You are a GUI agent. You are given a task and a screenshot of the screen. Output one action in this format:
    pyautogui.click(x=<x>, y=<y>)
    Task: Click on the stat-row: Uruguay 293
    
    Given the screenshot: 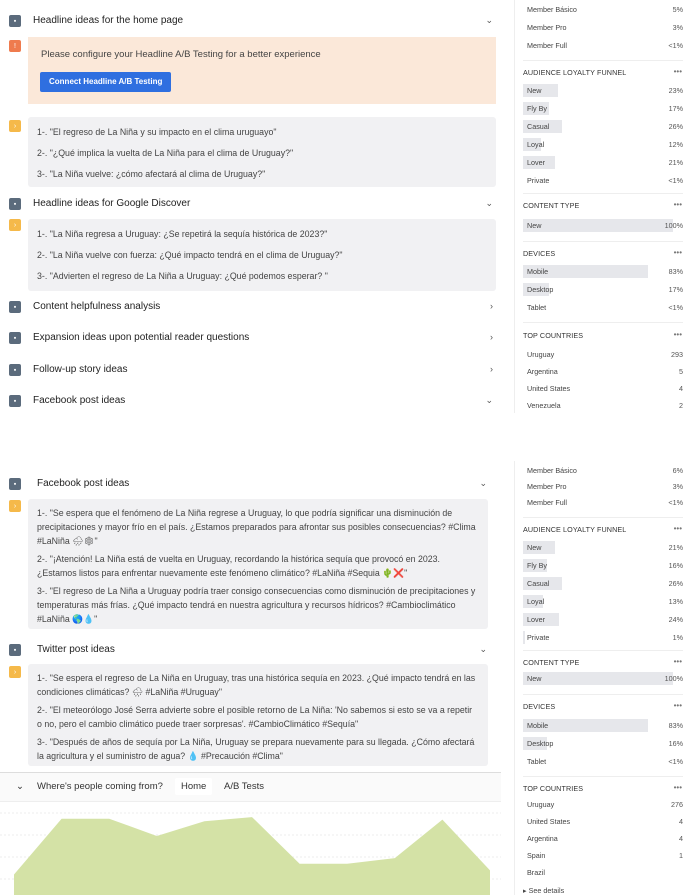 What is the action you would take?
    pyautogui.click(x=603, y=354)
    